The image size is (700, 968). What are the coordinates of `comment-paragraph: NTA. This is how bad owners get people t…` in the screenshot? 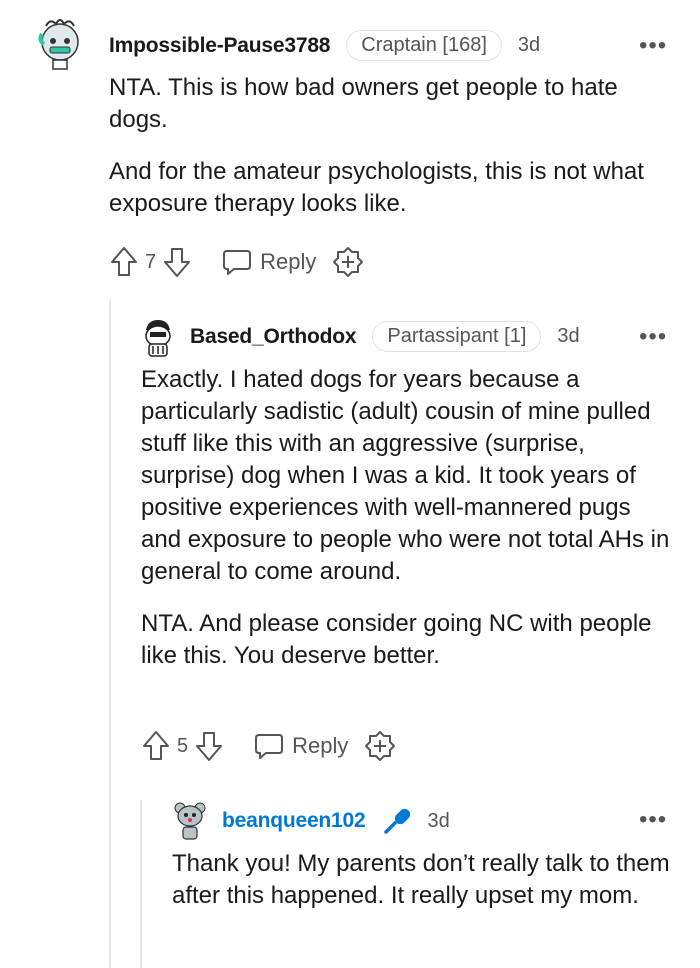 It's located at (363, 103).